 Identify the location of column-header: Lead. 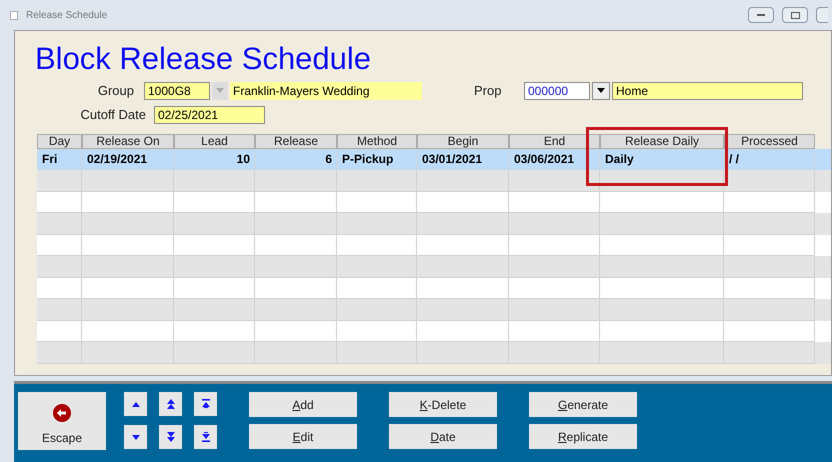
(214, 141).